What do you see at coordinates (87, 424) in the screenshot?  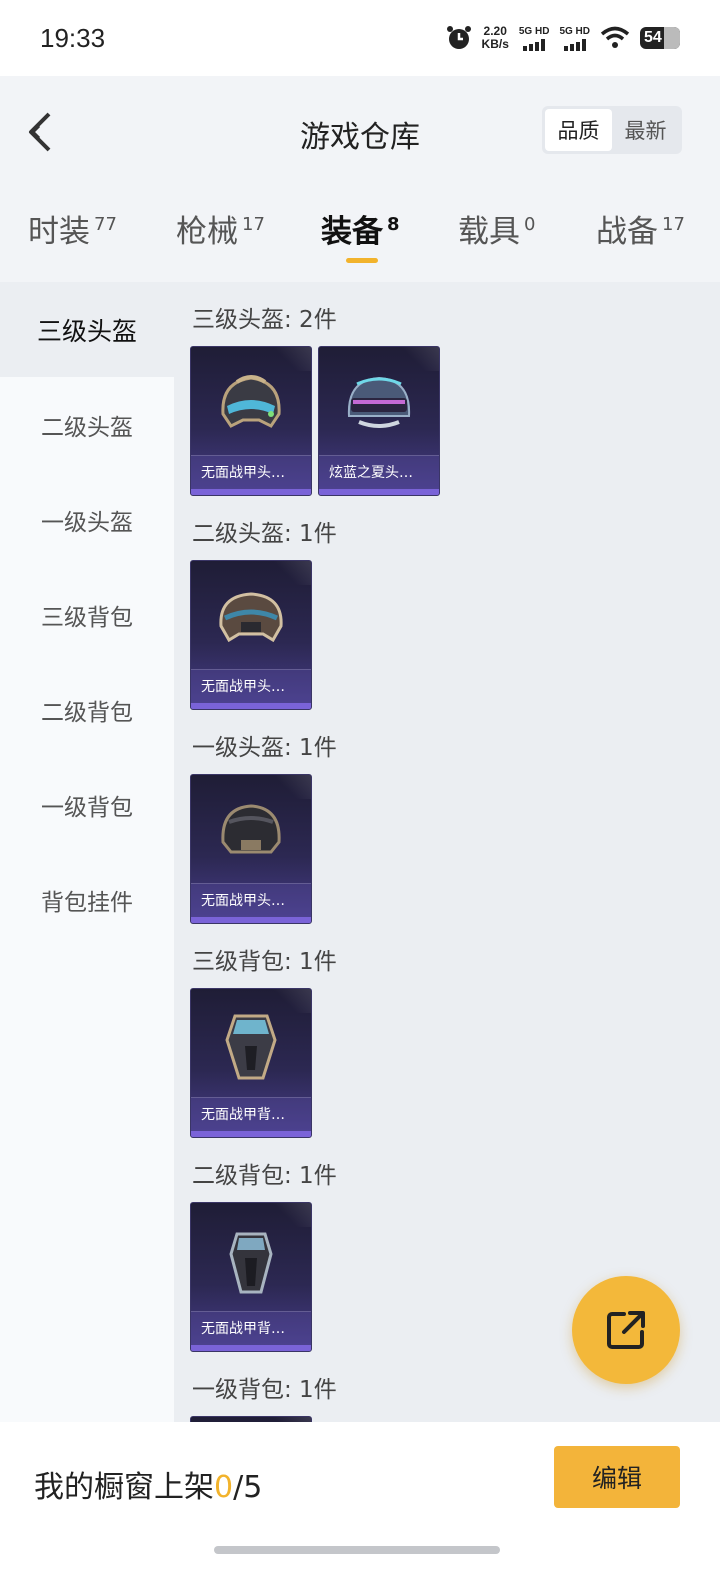 I see `sidebar-item-level2-helmet: 二级头盔` at bounding box center [87, 424].